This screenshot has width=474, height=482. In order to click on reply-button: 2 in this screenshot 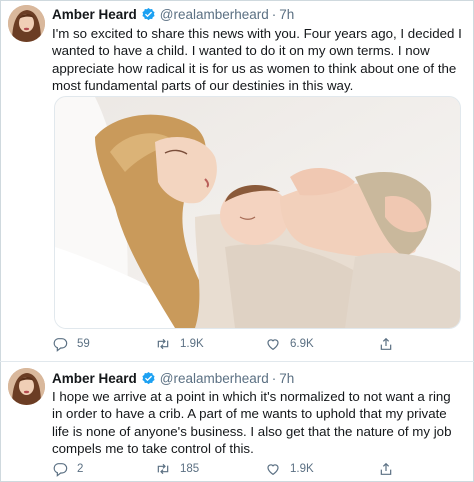, I will do `click(67, 469)`.